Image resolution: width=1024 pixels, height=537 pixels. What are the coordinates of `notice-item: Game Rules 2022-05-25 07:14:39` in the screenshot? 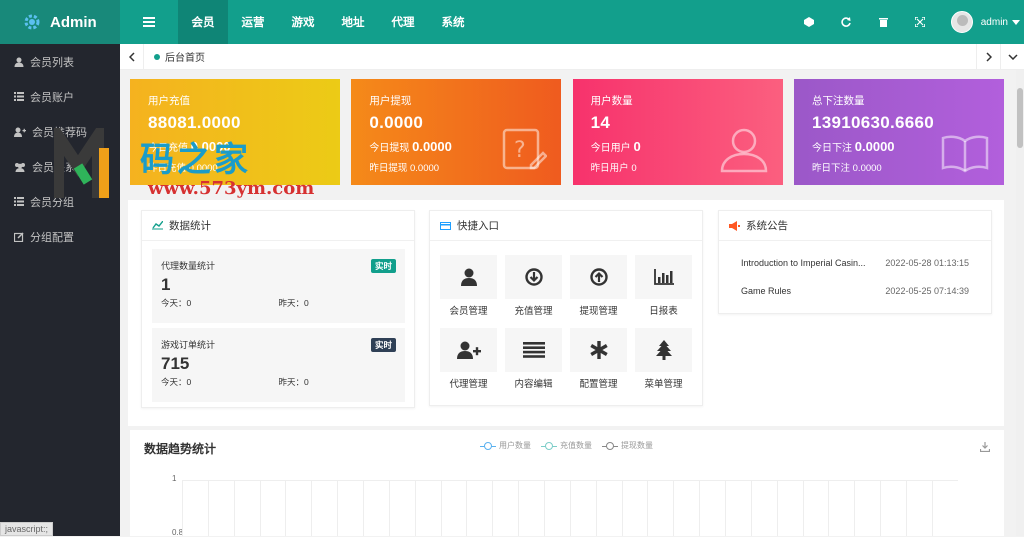 It's located at (855, 291).